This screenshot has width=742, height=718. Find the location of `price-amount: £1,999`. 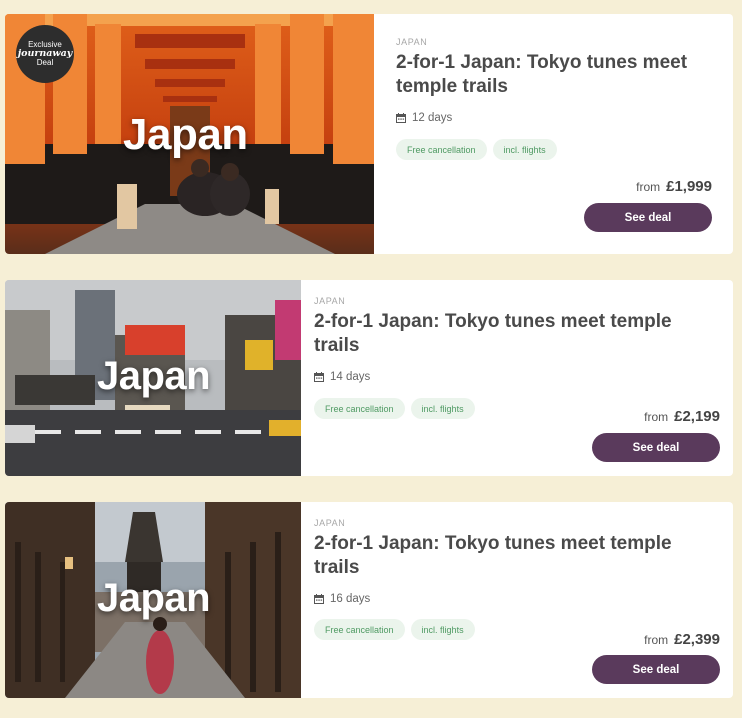

price-amount: £1,999 is located at coordinates (689, 186).